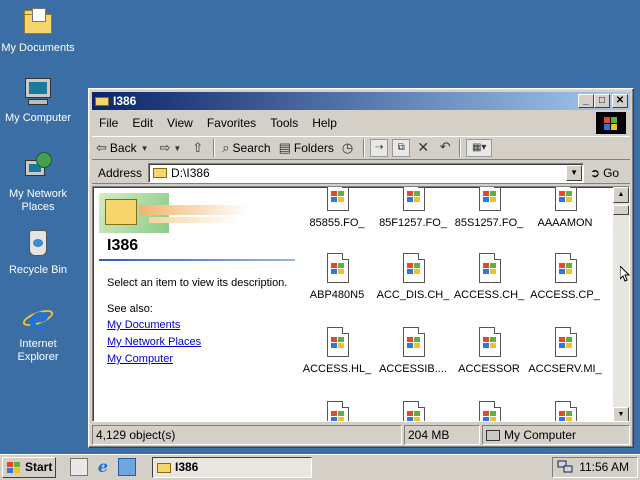  I want to click on file-item: ABP480N5, so click(337, 277).